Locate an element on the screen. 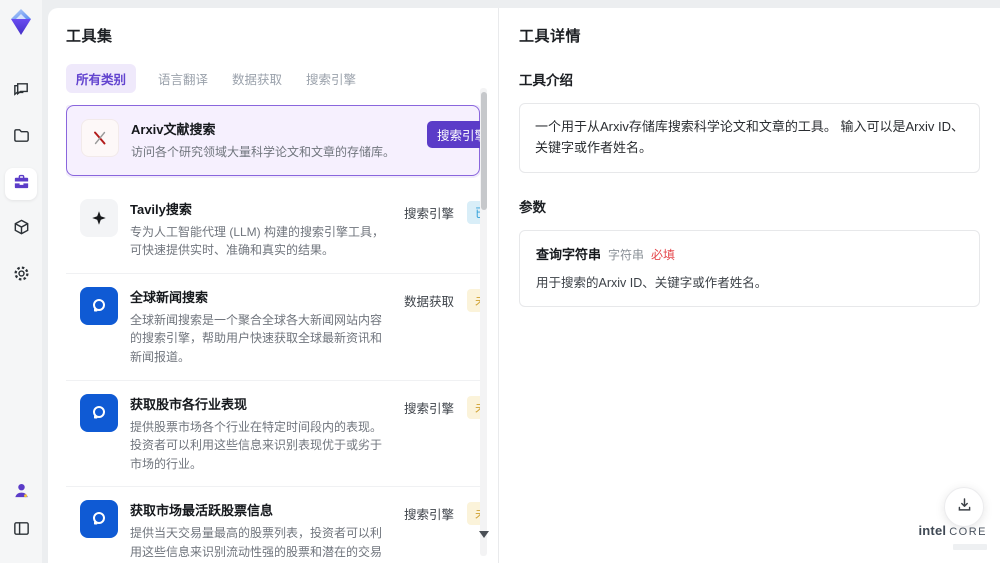 This screenshot has width=1000, height=563. tool-category-label: 数据获取 is located at coordinates (429, 301).